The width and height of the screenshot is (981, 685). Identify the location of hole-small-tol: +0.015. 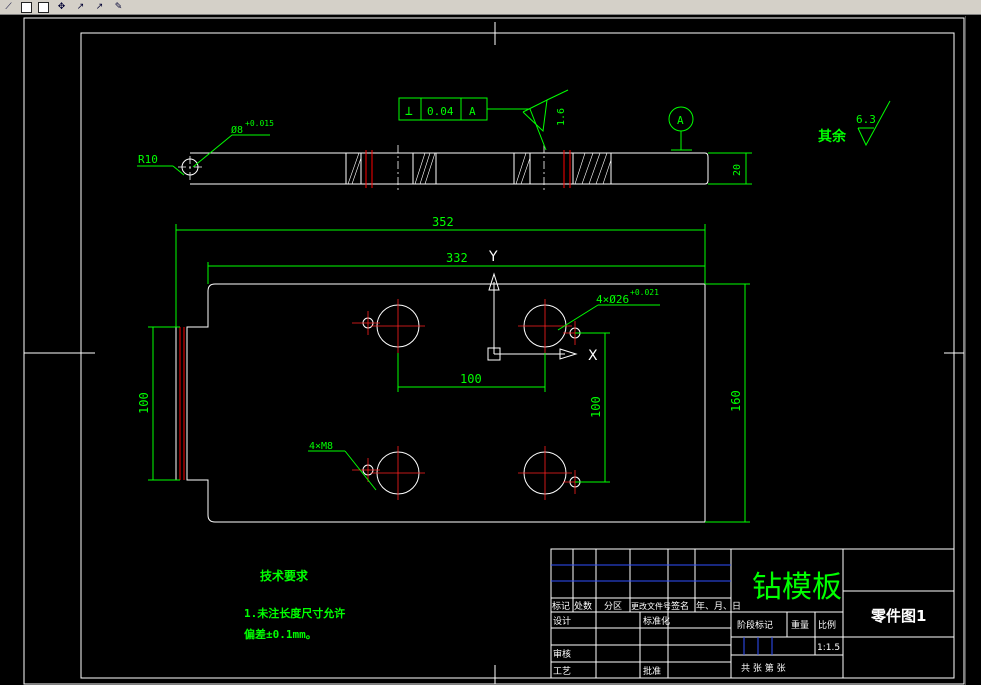
(259, 123).